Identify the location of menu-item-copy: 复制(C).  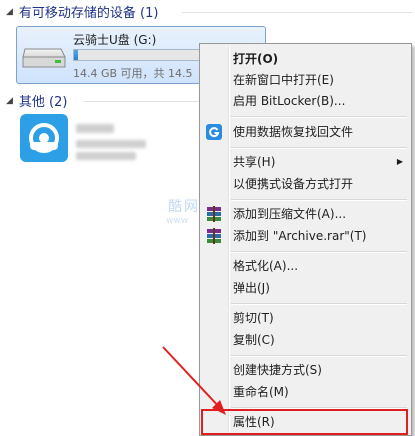
(305, 340).